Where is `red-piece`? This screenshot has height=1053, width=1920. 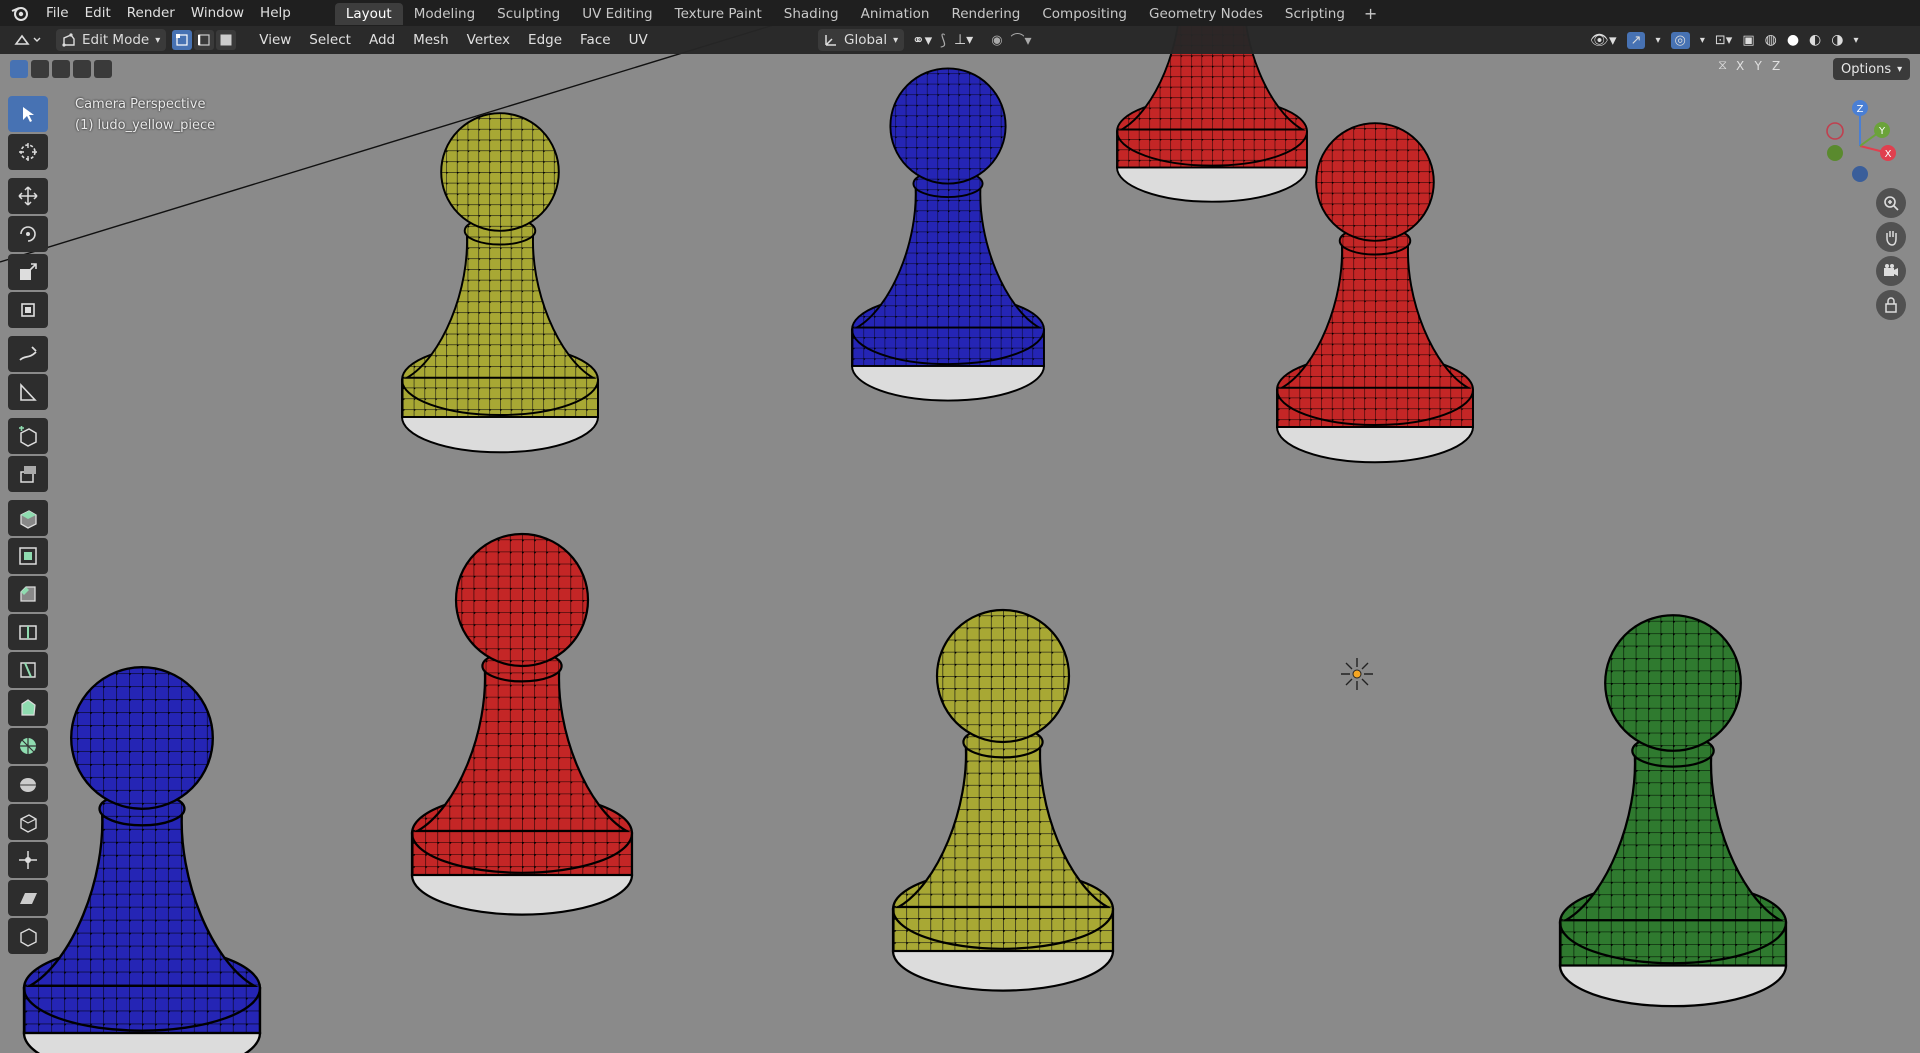 red-piece is located at coordinates (522, 724).